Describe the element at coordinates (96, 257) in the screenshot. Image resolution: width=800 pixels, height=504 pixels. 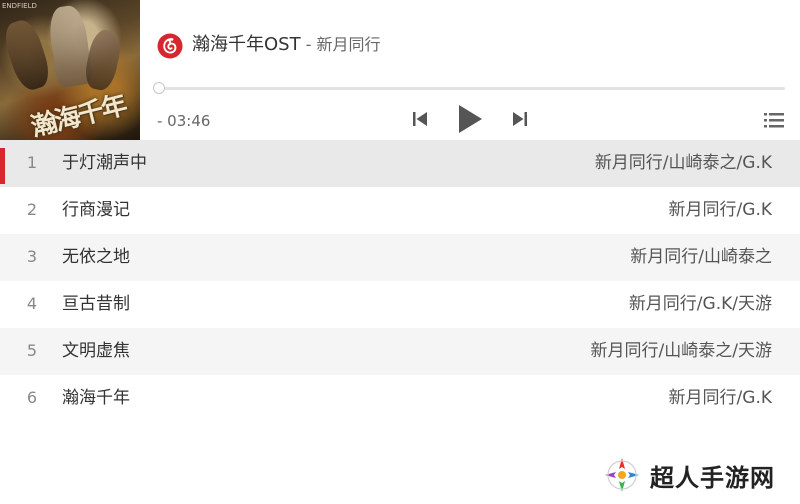
I see `track-name: 无依之地` at that location.